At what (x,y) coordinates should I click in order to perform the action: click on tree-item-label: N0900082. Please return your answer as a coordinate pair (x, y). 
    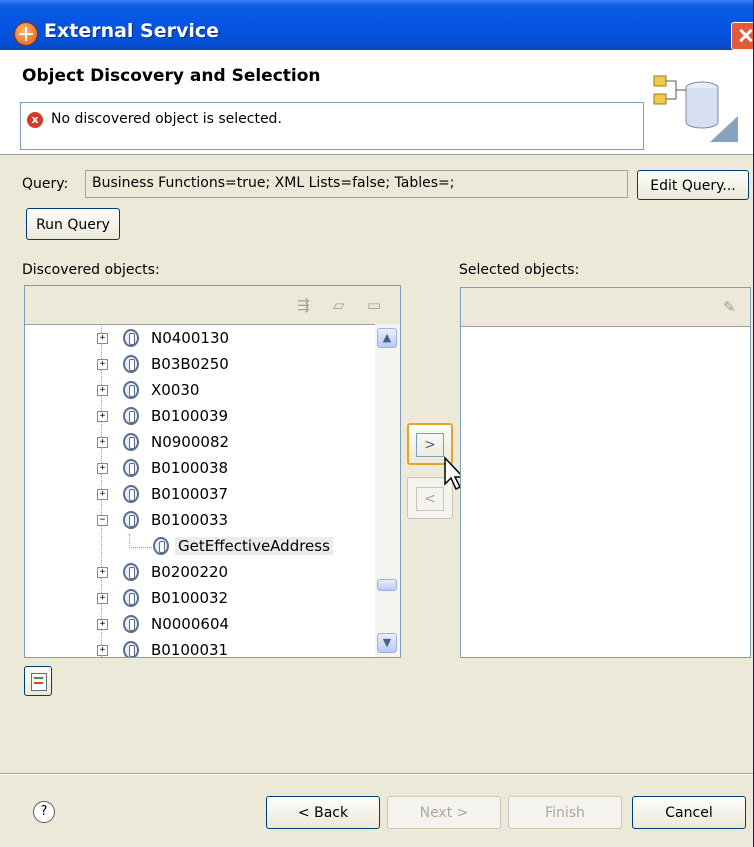
    Looking at the image, I should click on (190, 442).